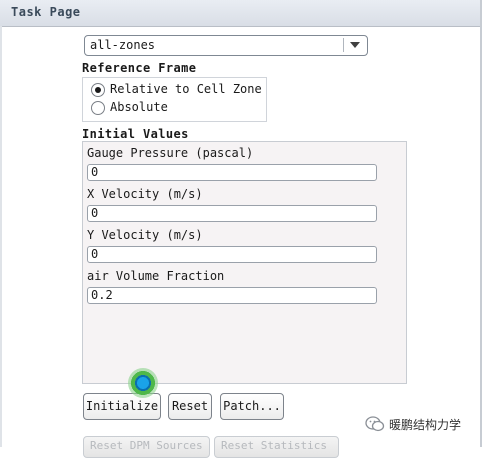  Describe the element at coordinates (145, 235) in the screenshot. I see `y-velocity-label: Y Velocity (m/s)` at that location.